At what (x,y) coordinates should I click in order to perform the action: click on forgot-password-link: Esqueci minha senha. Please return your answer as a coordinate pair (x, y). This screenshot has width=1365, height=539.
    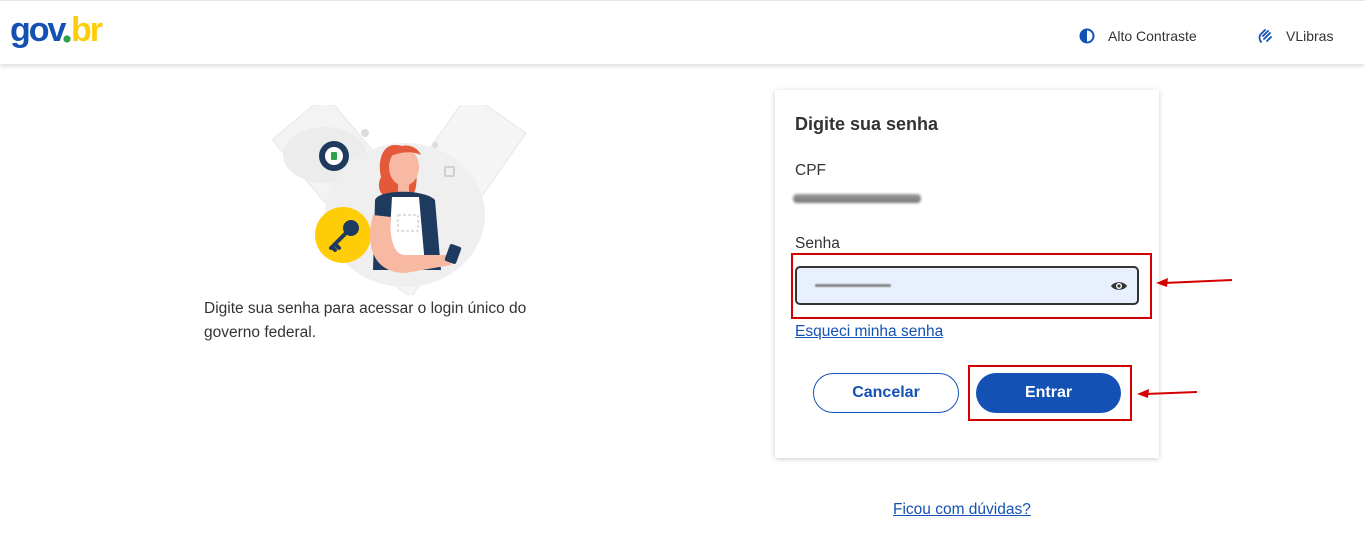
    Looking at the image, I should click on (869, 332).